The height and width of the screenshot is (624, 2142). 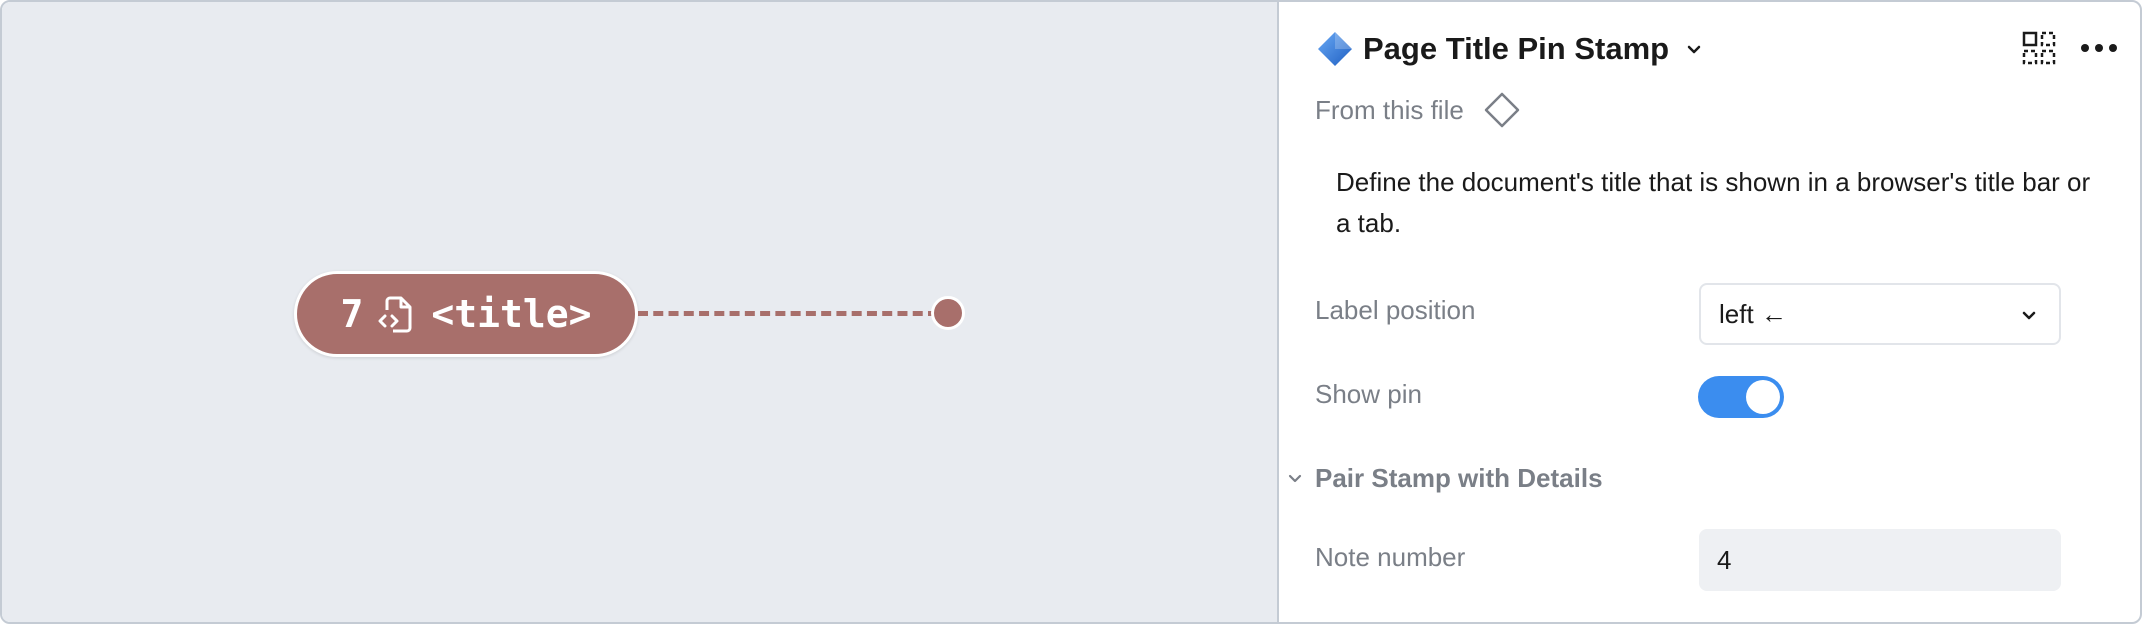 I want to click on pin-stamp: 7 <title>, so click(x=466, y=314).